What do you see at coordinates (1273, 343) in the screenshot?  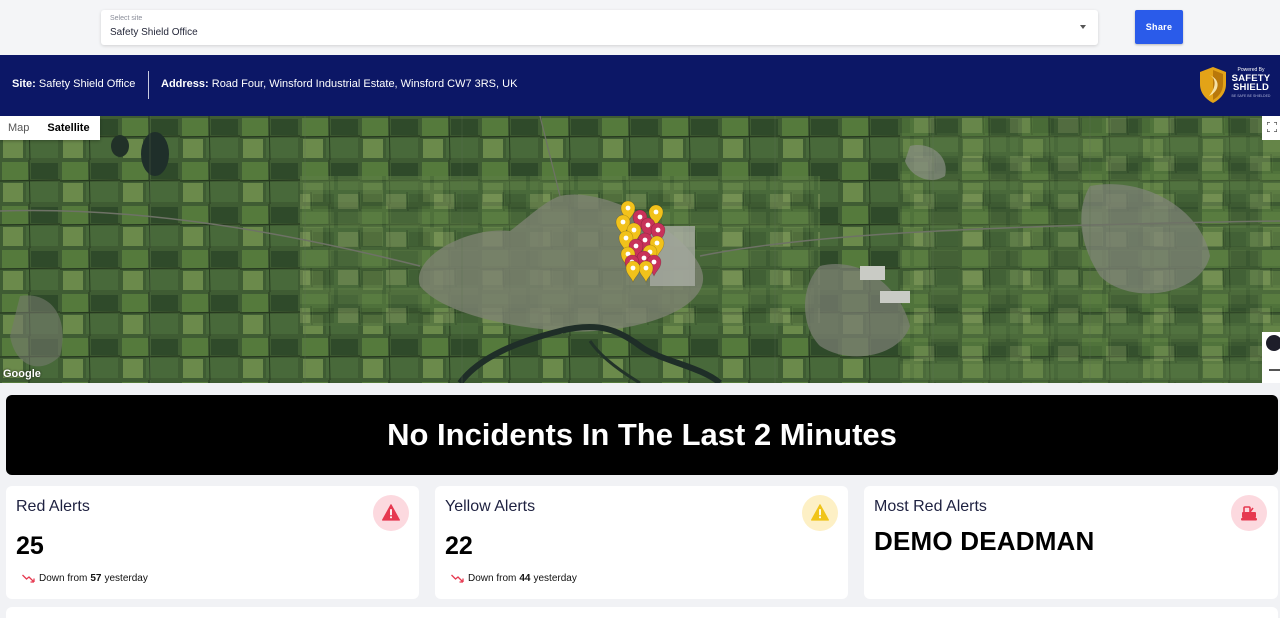 I see `sparkle-icon` at bounding box center [1273, 343].